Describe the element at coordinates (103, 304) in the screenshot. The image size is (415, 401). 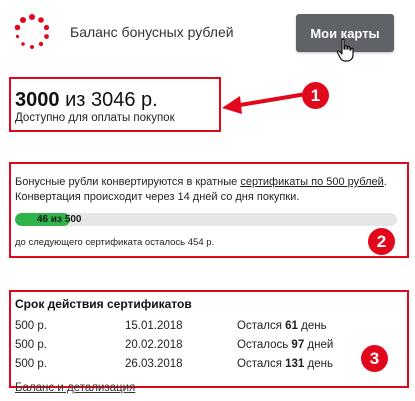
I see `certificates-title: Срок действия сертификатов` at that location.